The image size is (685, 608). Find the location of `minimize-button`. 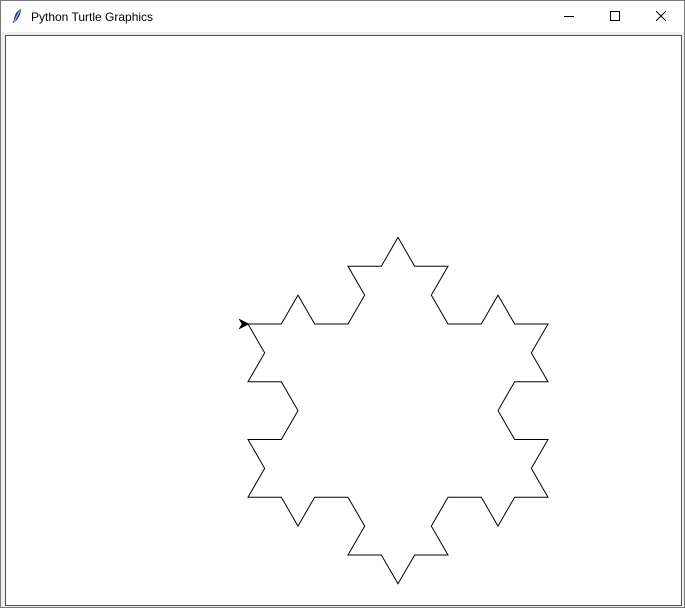

minimize-button is located at coordinates (569, 16).